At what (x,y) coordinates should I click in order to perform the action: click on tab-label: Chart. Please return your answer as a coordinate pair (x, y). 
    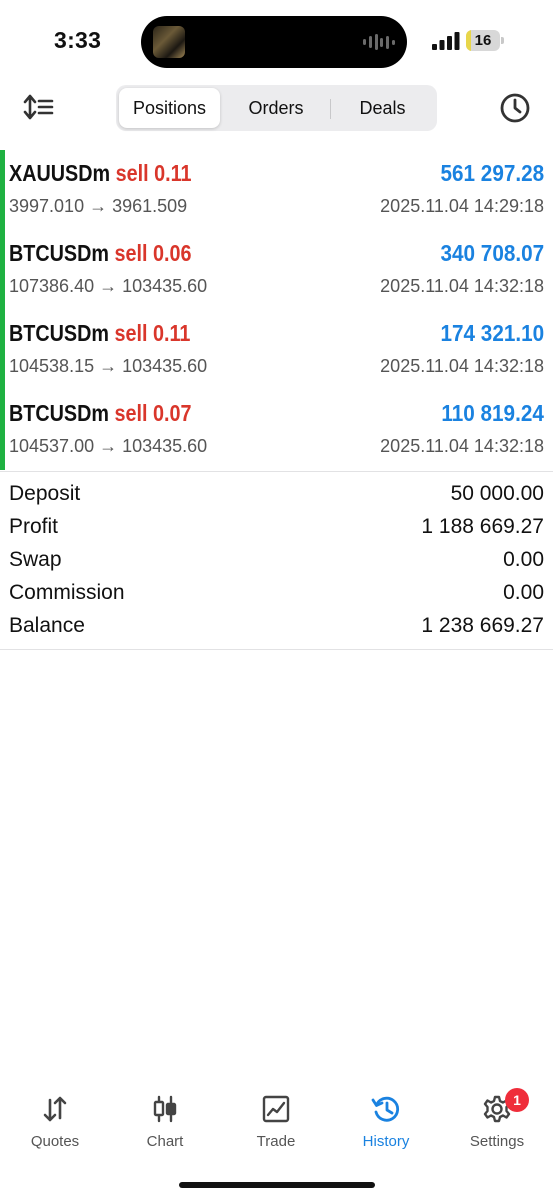
    Looking at the image, I should click on (165, 1141).